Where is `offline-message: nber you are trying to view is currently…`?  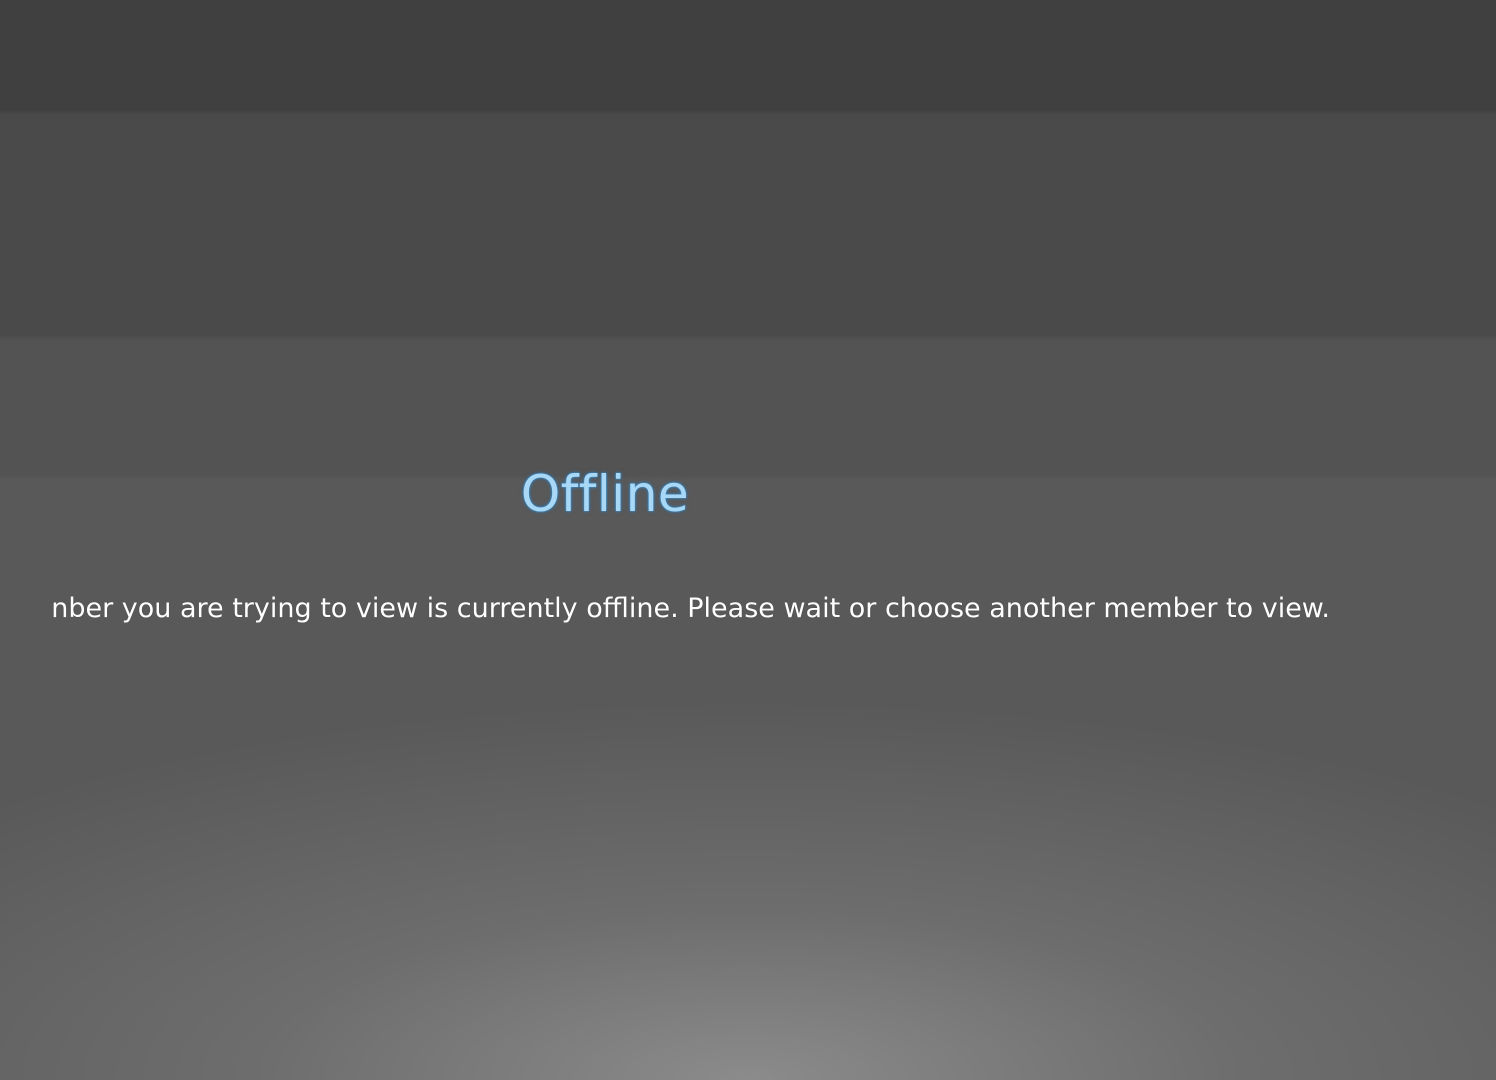
offline-message: nber you are trying to view is currently… is located at coordinates (690, 608).